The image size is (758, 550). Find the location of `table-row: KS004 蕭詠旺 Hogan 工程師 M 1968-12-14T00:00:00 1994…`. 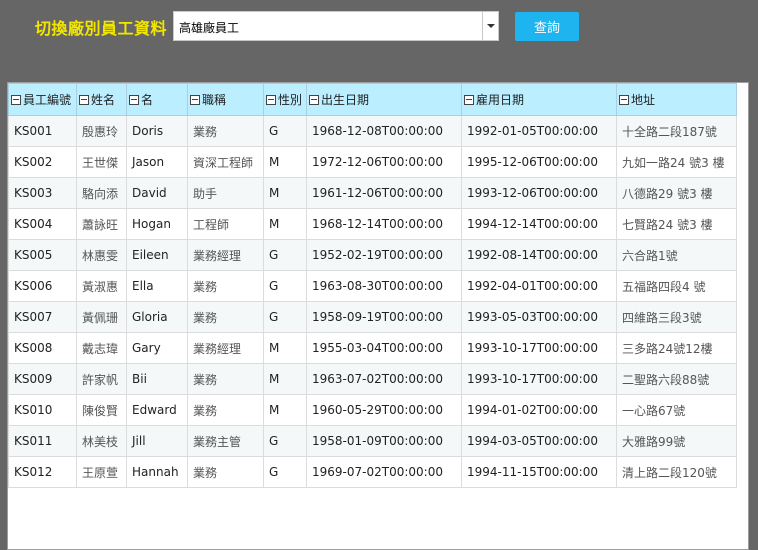

table-row: KS004 蕭詠旺 Hogan 工程師 M 1968-12-14T00:00:00 1994… is located at coordinates (372, 224).